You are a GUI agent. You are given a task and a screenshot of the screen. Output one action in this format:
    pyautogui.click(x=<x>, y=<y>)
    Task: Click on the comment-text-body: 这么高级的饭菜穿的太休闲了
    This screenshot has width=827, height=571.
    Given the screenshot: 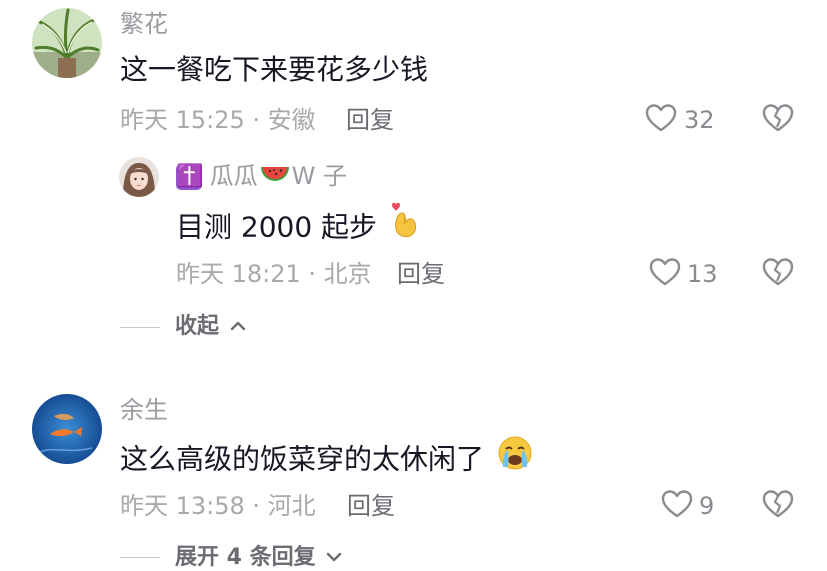 What is the action you would take?
    pyautogui.click(x=302, y=459)
    